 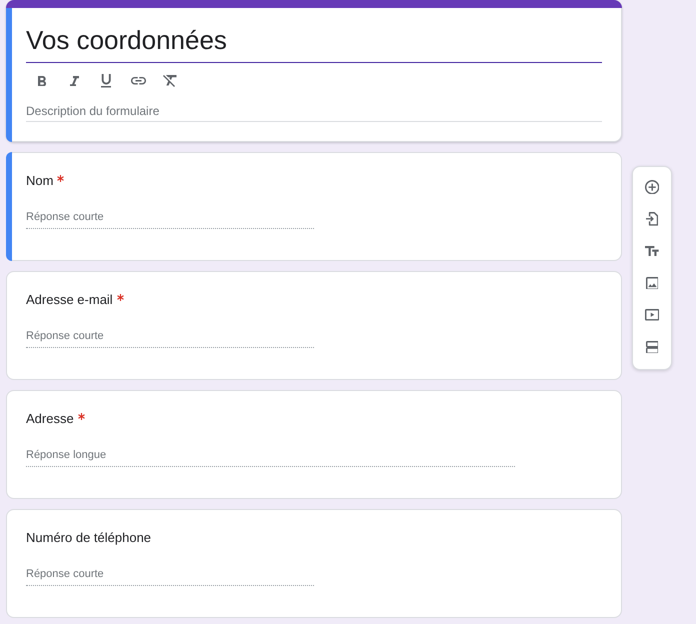 What do you see at coordinates (314, 112) in the screenshot?
I see `description-field: Description du formulaire` at bounding box center [314, 112].